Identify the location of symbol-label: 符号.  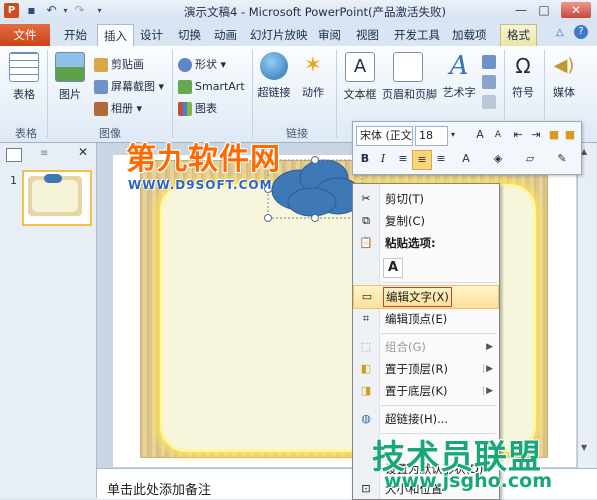
(523, 92).